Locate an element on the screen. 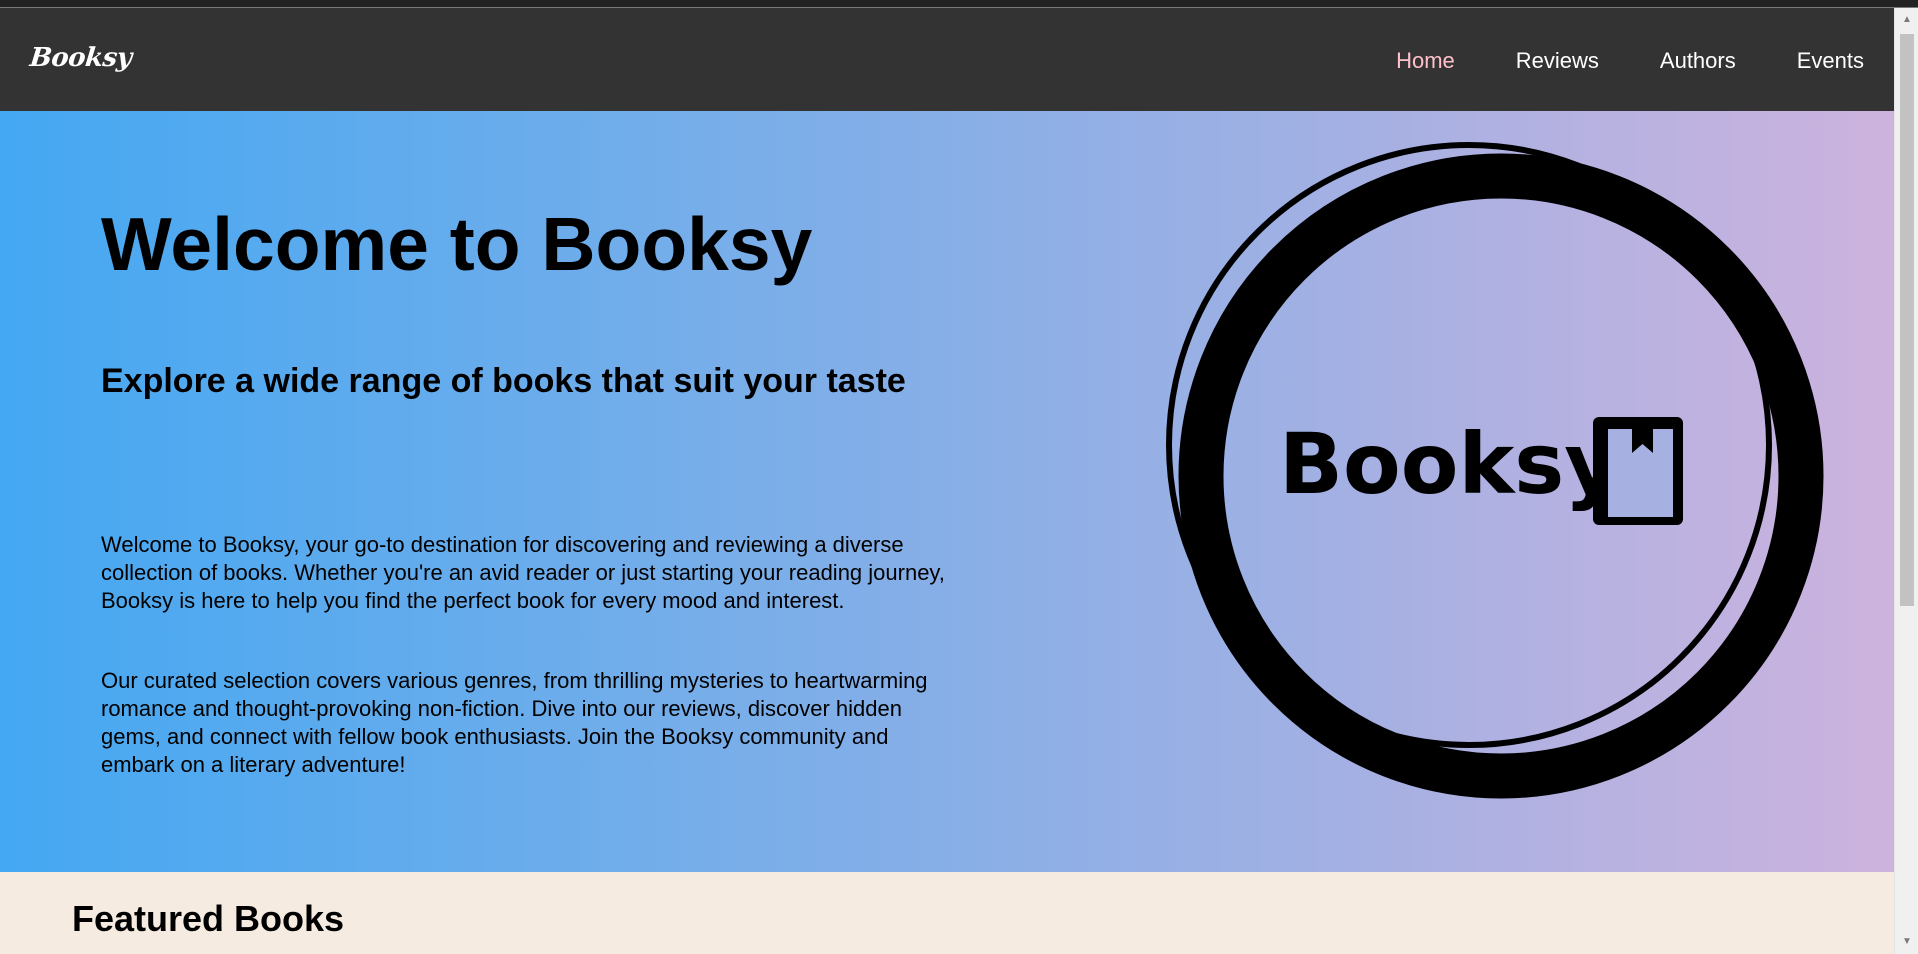 The width and height of the screenshot is (1918, 954). triangle-up-icon: ▲ is located at coordinates (1906, 20).